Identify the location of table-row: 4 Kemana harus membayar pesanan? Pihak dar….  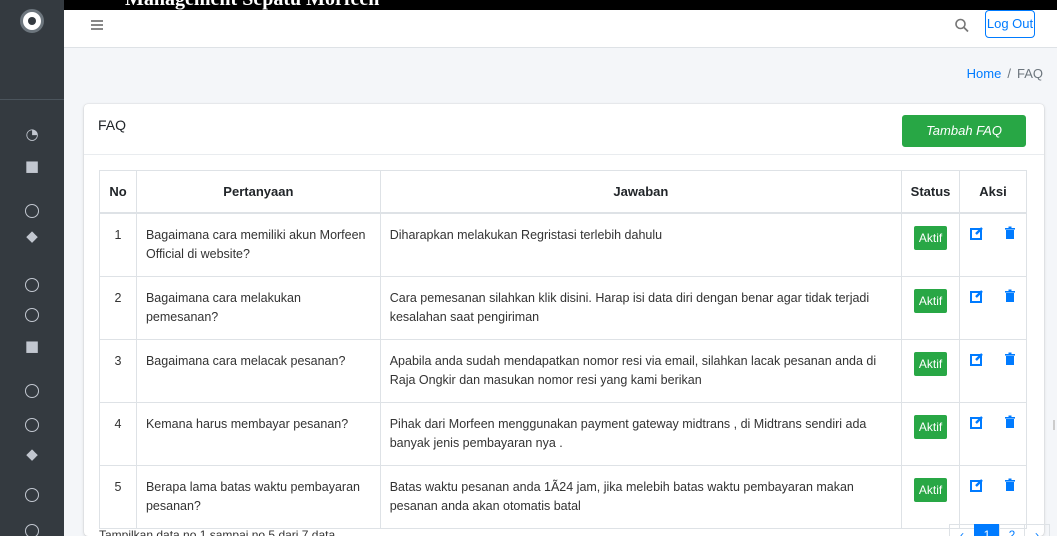
(563, 433).